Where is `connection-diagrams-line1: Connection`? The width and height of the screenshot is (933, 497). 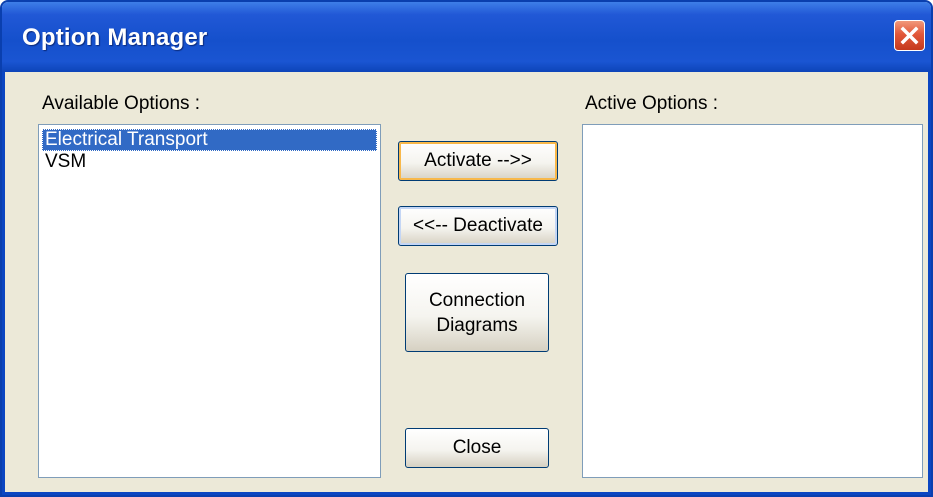
connection-diagrams-line1: Connection is located at coordinates (477, 300).